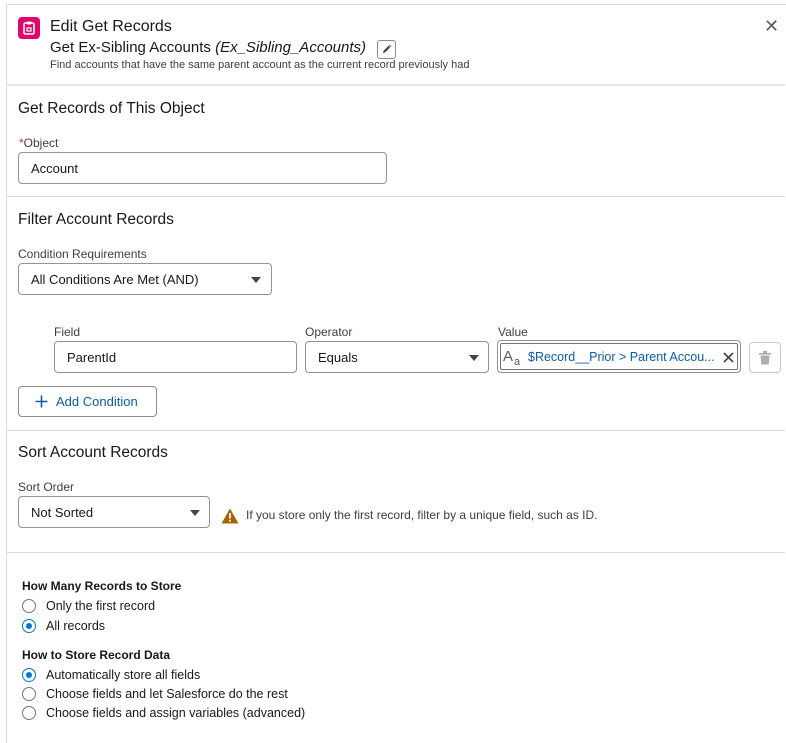 This screenshot has width=786, height=743. I want to click on radio-auto-store-fields-label: Automatically store all fields, so click(123, 675).